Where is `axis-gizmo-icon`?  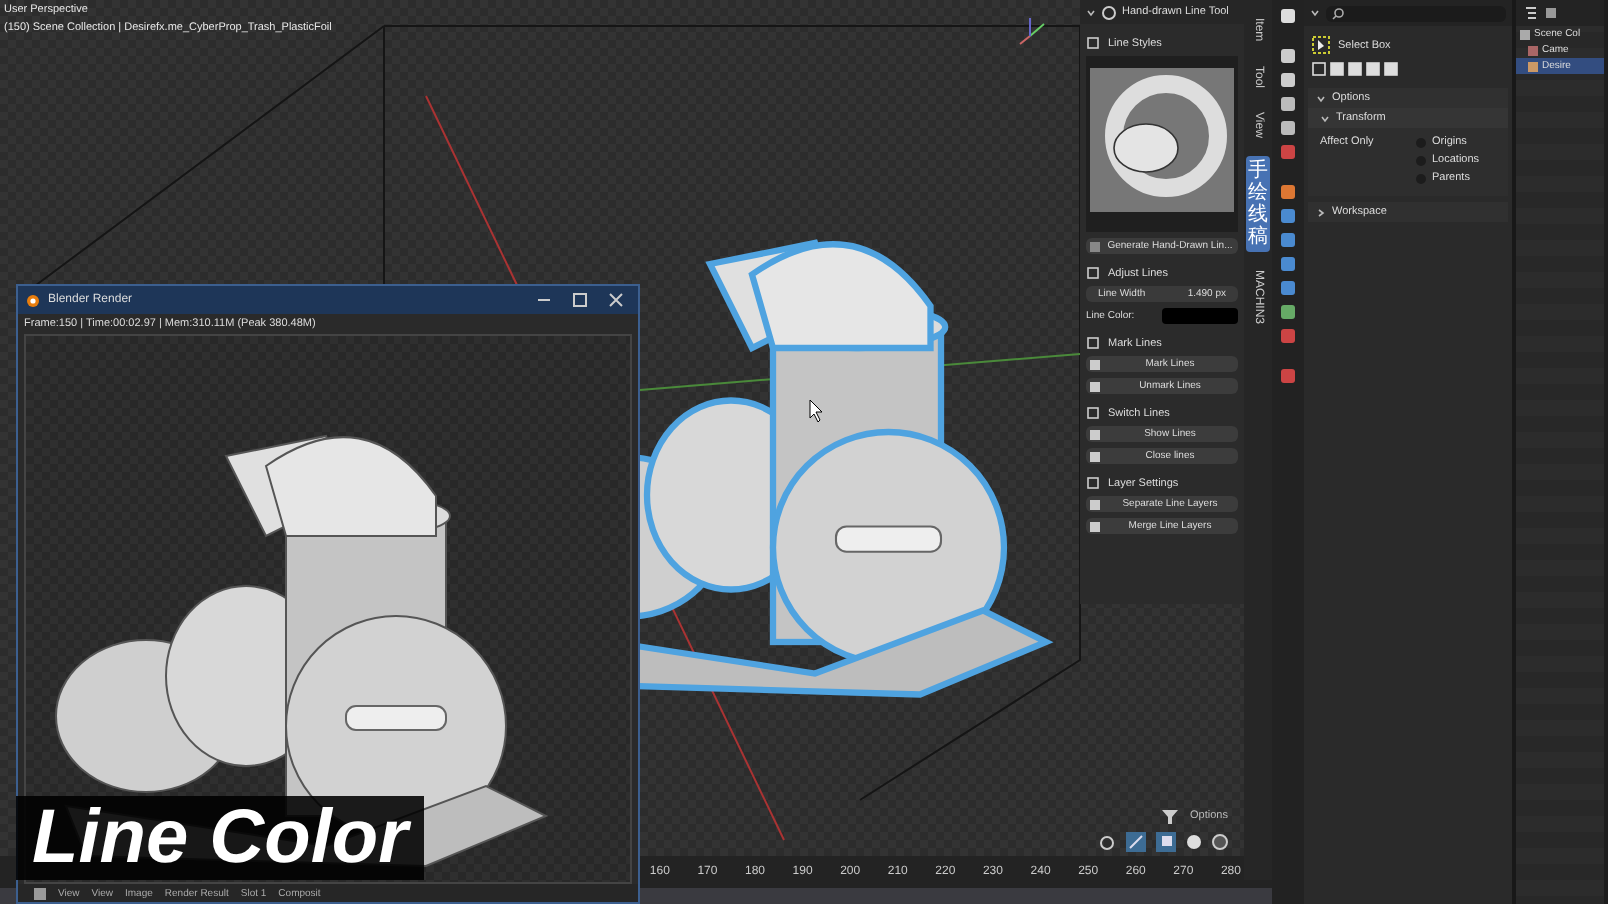
axis-gizmo-icon is located at coordinates (1032, 31).